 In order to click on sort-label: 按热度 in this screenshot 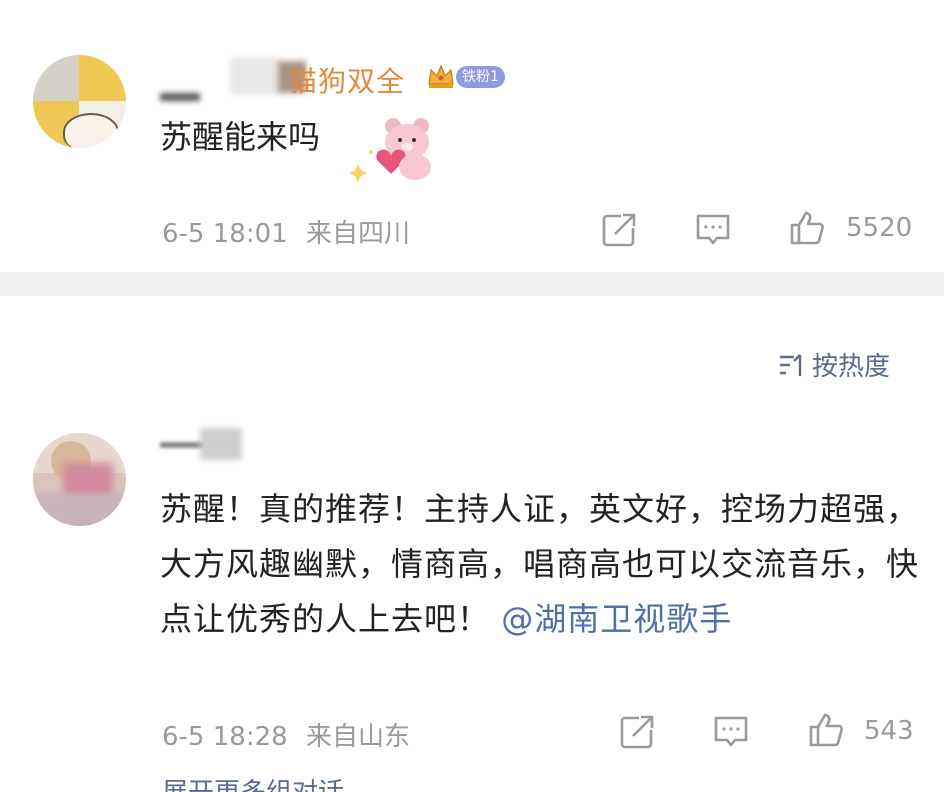, I will do `click(851, 367)`.